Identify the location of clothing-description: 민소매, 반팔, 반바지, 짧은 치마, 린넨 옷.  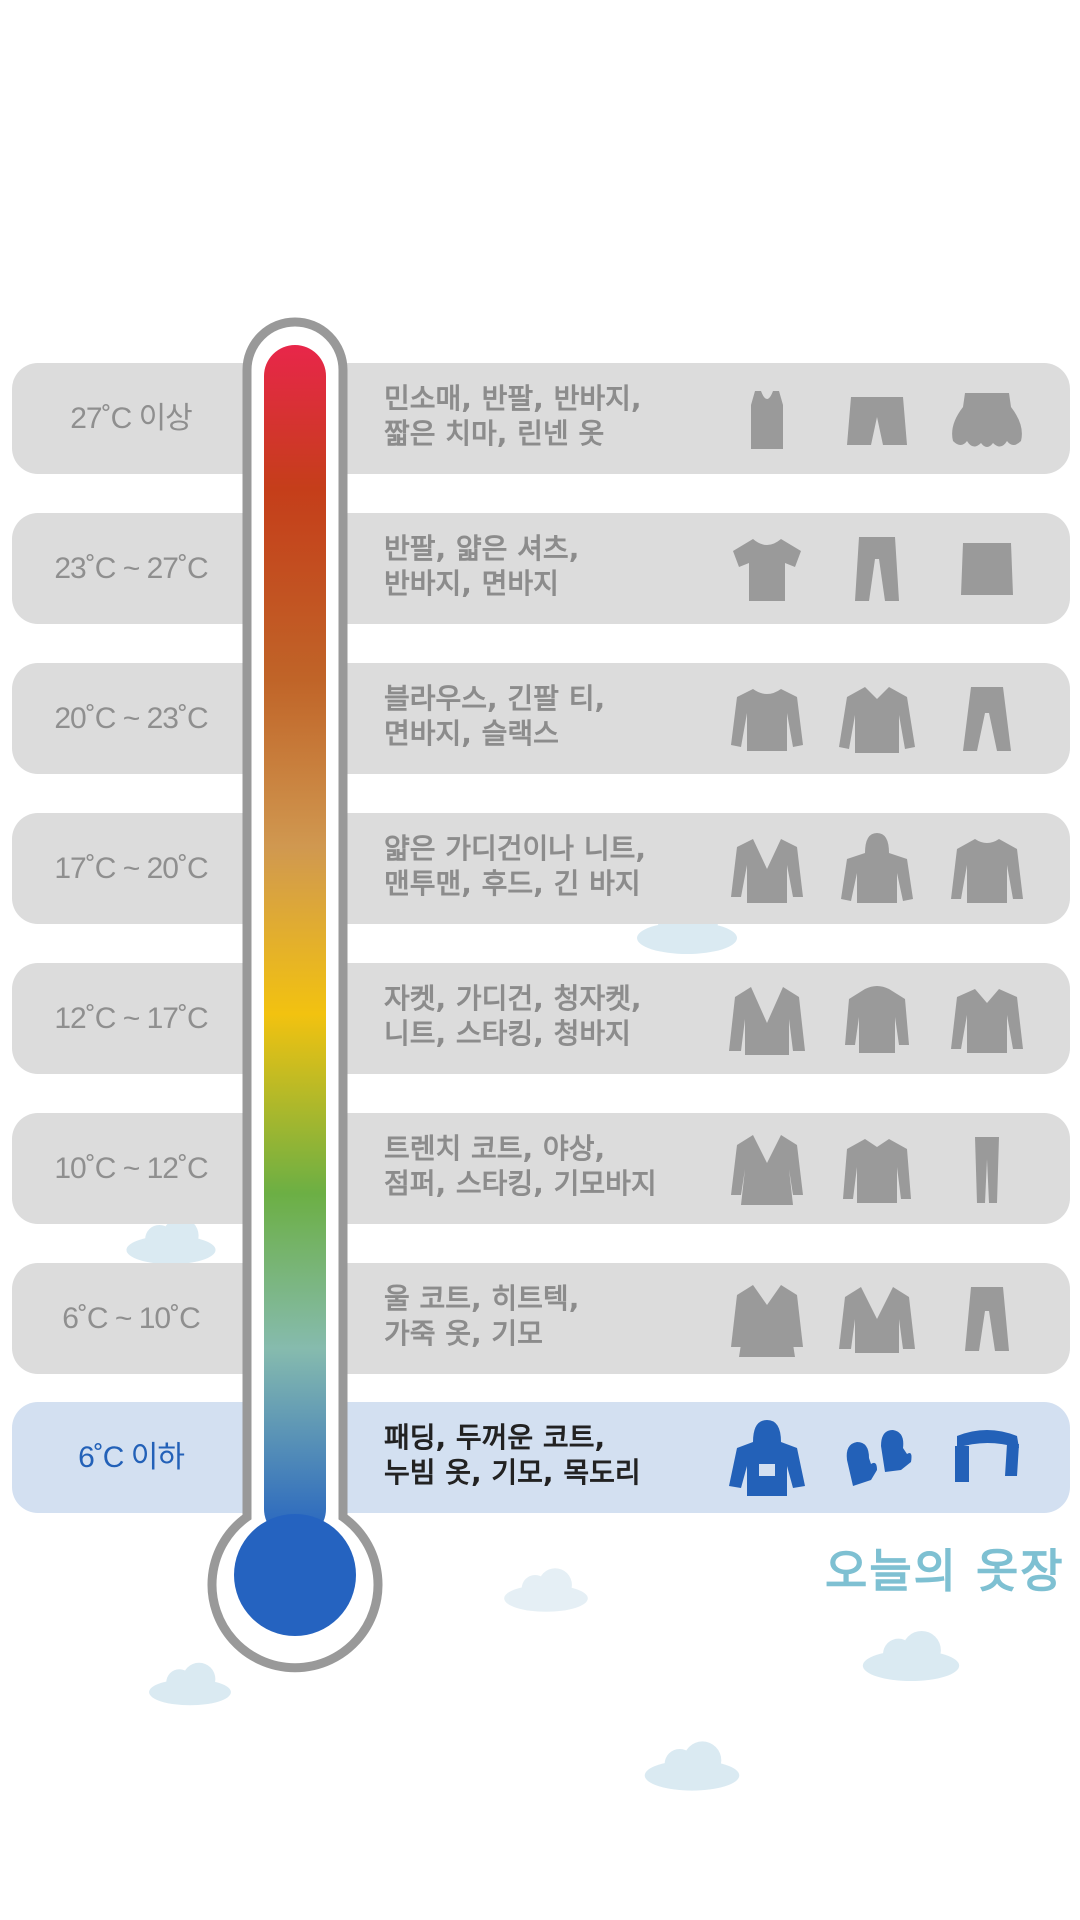
(513, 416).